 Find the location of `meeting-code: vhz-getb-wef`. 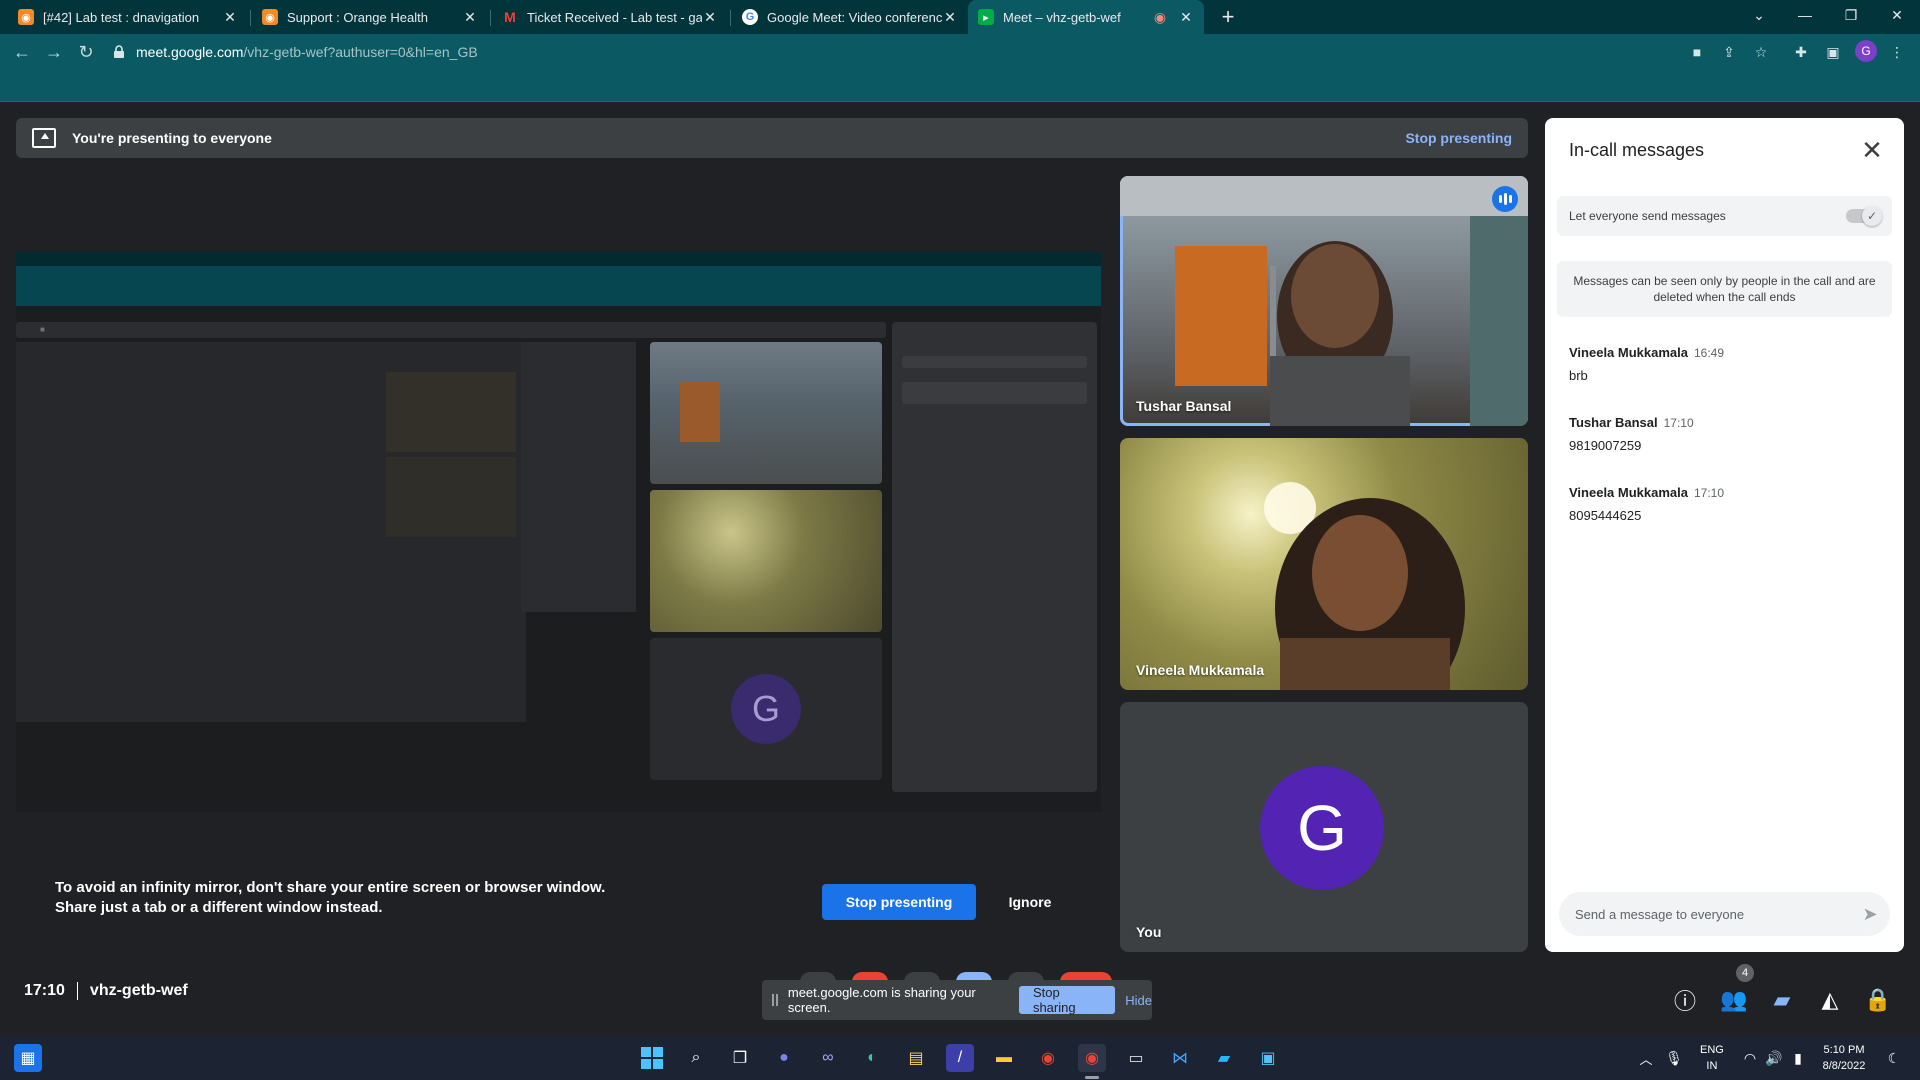

meeting-code: vhz-getb-wef is located at coordinates (138, 991).